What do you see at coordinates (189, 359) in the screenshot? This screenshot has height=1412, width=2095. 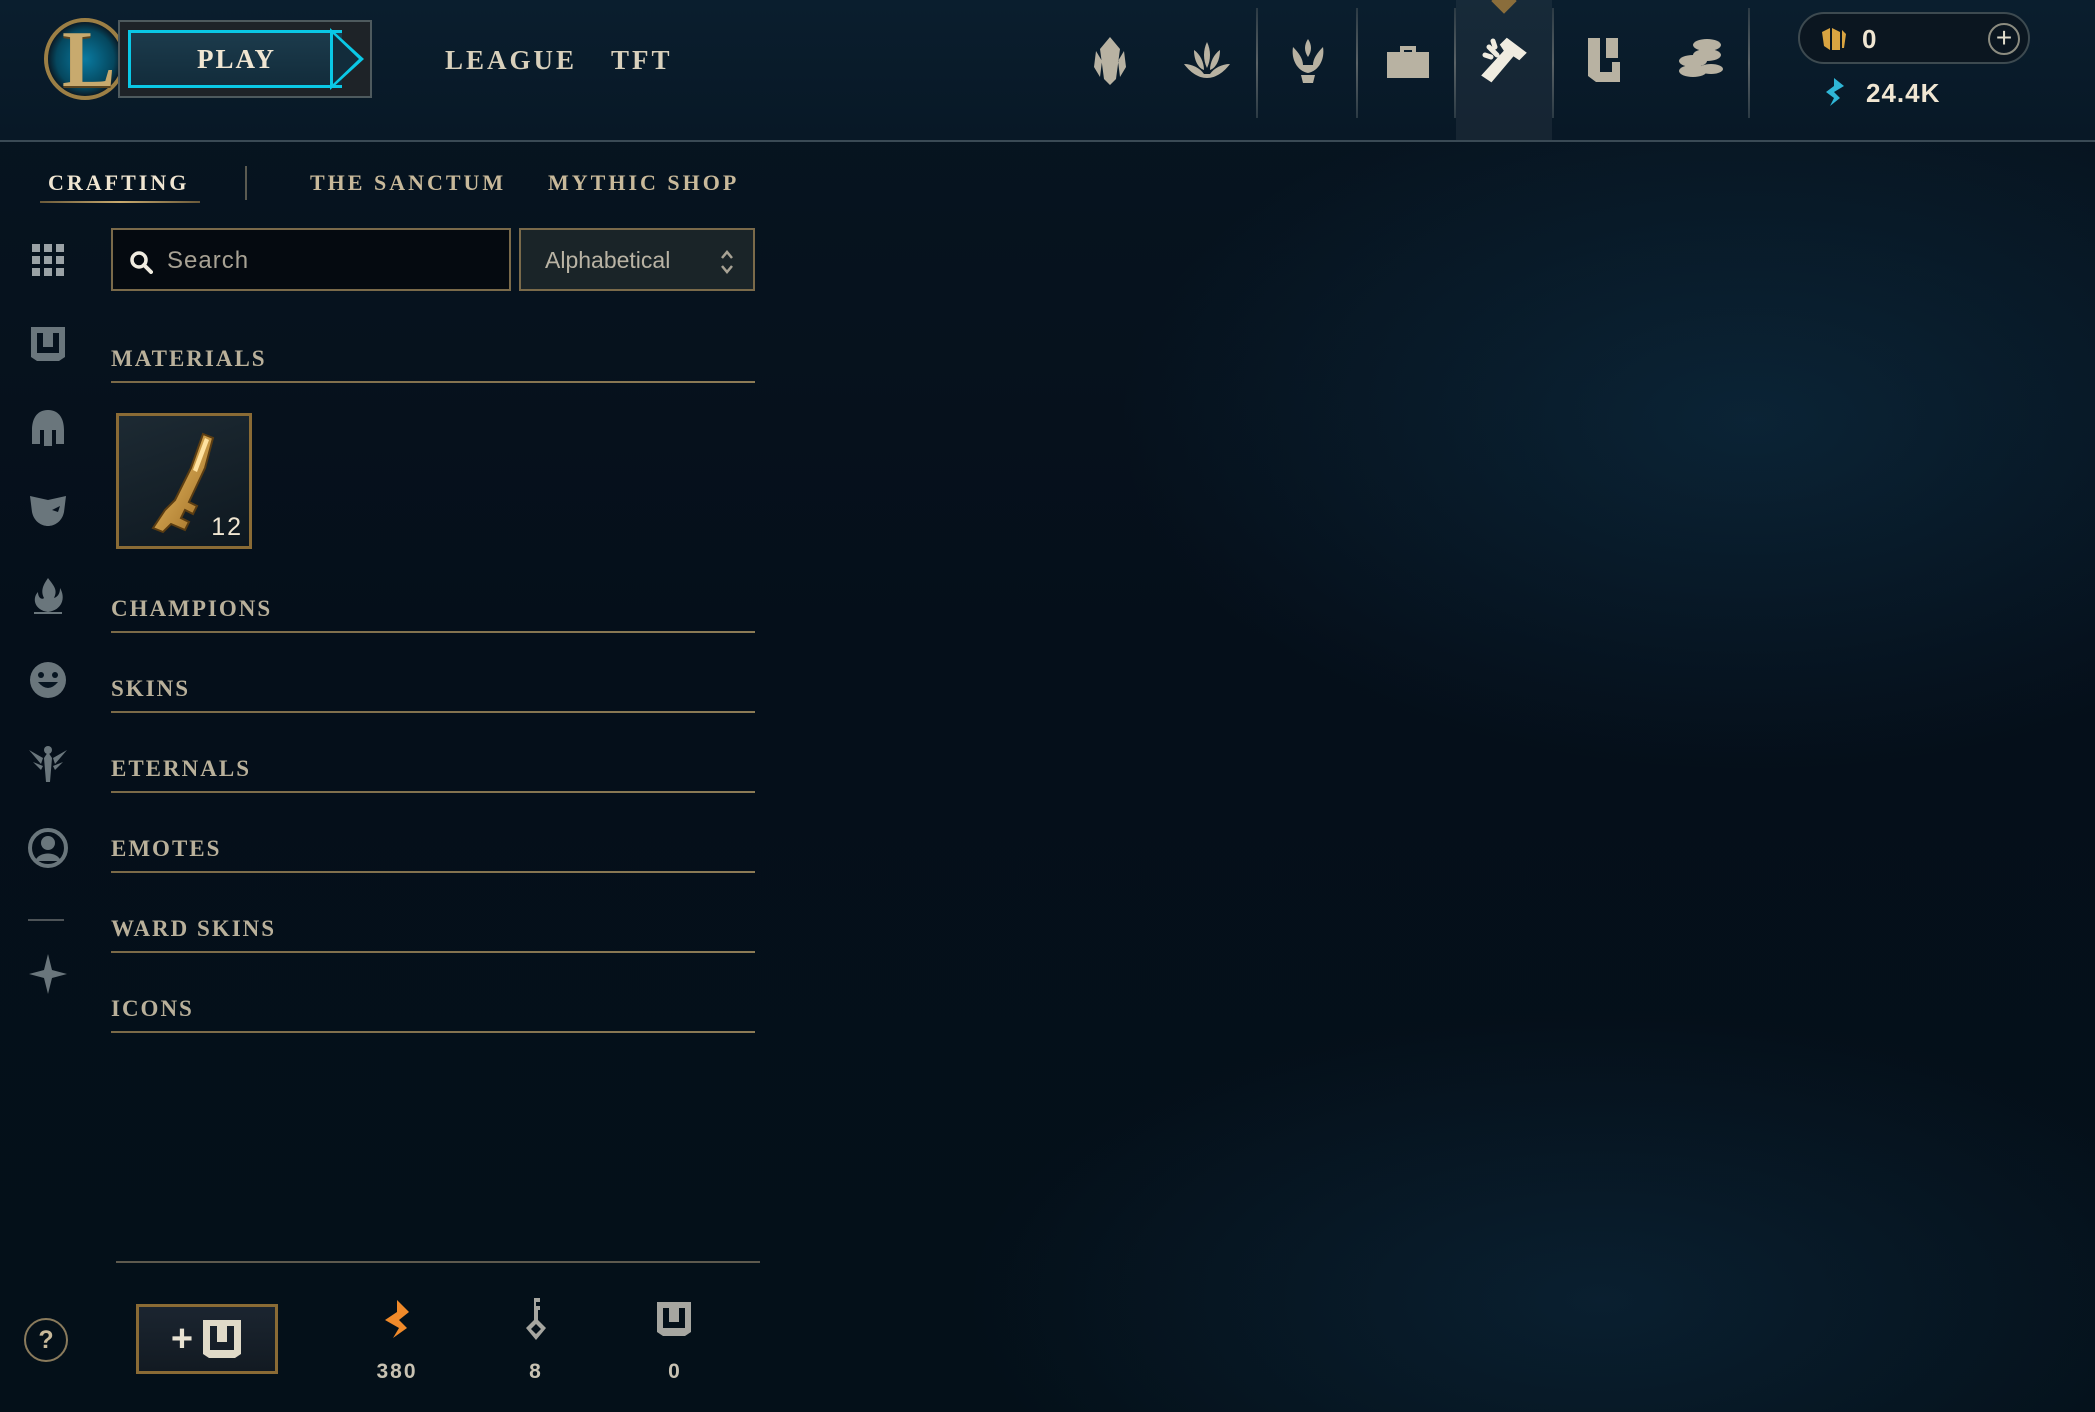 I see `category-materials: MATERIALS` at bounding box center [189, 359].